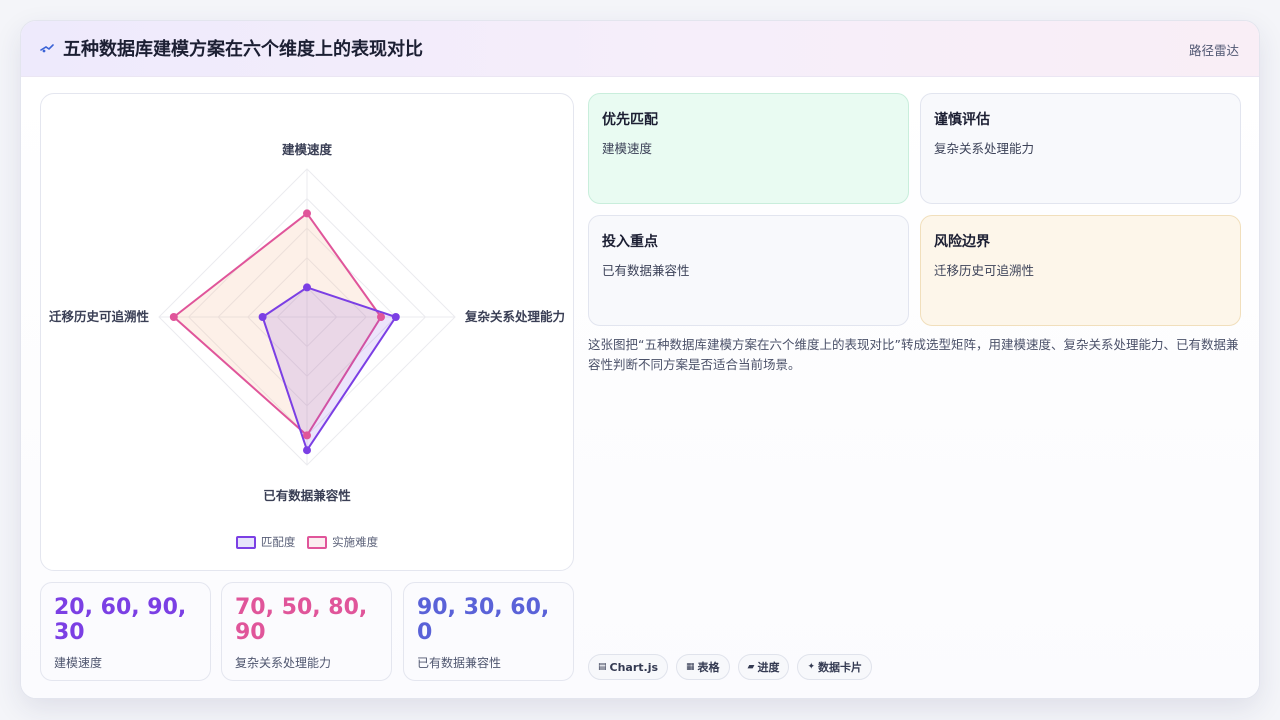  What do you see at coordinates (120, 620) in the screenshot?
I see `stat-value: 20, 60, 90, 30` at bounding box center [120, 620].